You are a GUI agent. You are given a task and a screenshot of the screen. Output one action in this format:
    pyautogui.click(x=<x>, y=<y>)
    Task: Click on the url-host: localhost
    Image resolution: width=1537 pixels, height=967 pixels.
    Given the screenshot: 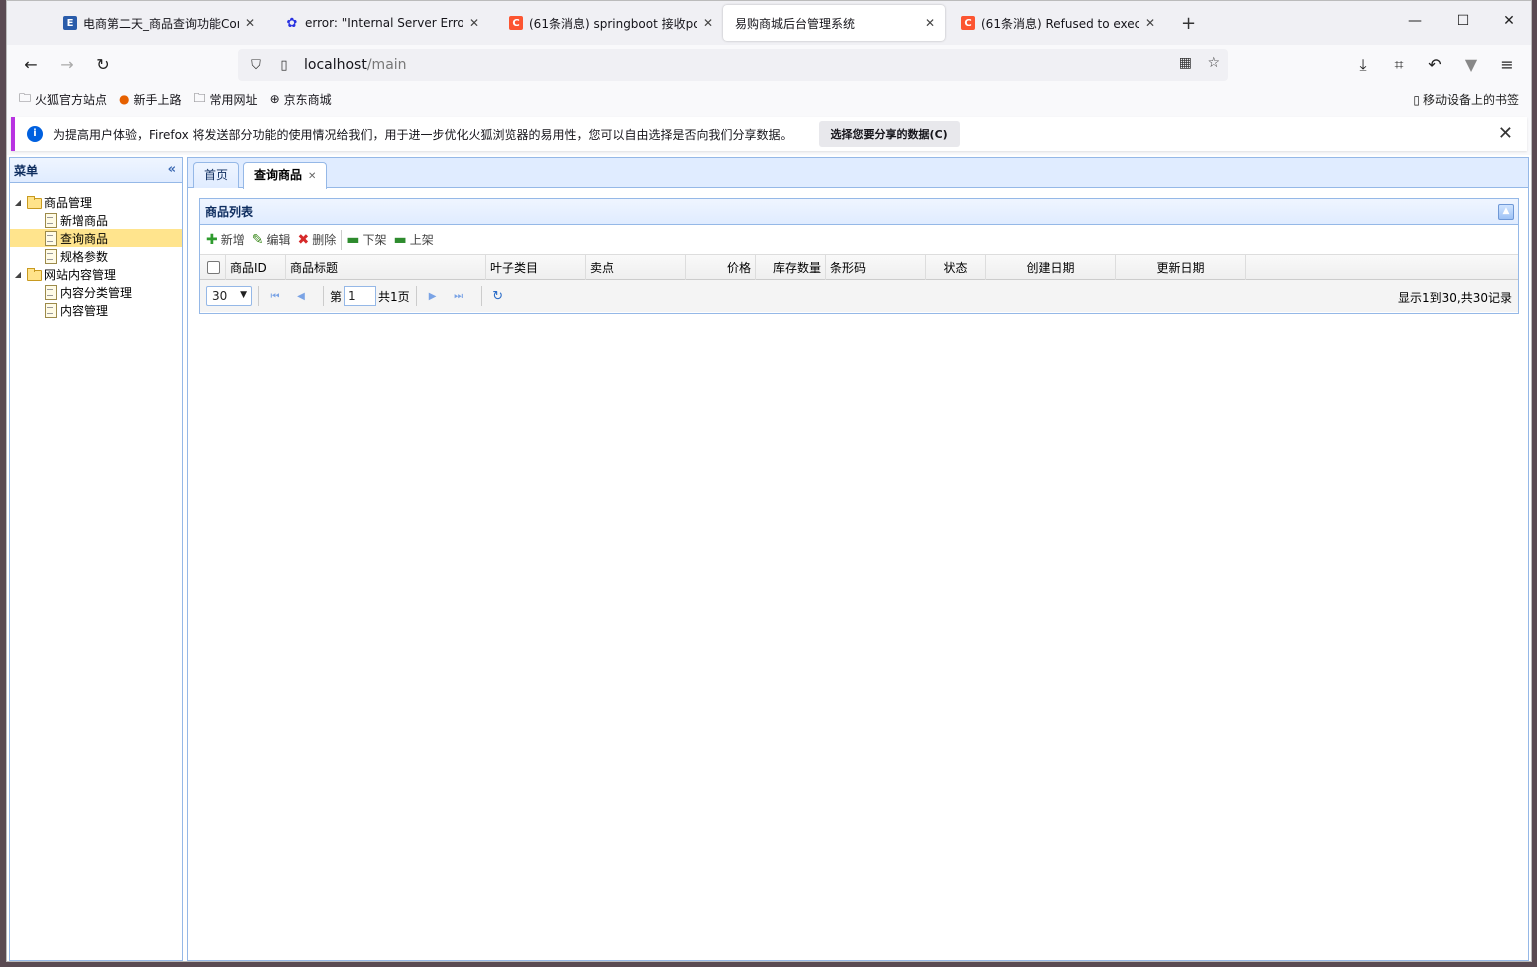 What is the action you would take?
    pyautogui.click(x=335, y=65)
    